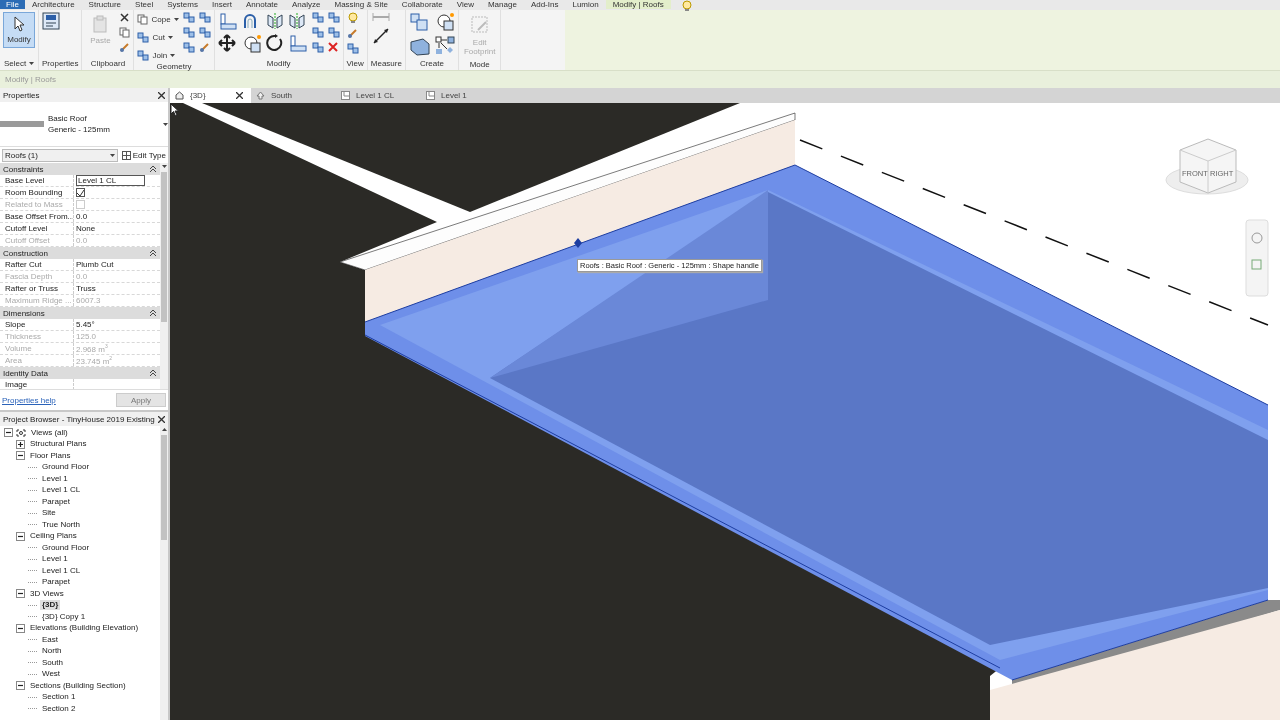 This screenshot has width=1280, height=720. Describe the element at coordinates (15, 324) in the screenshot. I see `property-label: Slope` at that location.